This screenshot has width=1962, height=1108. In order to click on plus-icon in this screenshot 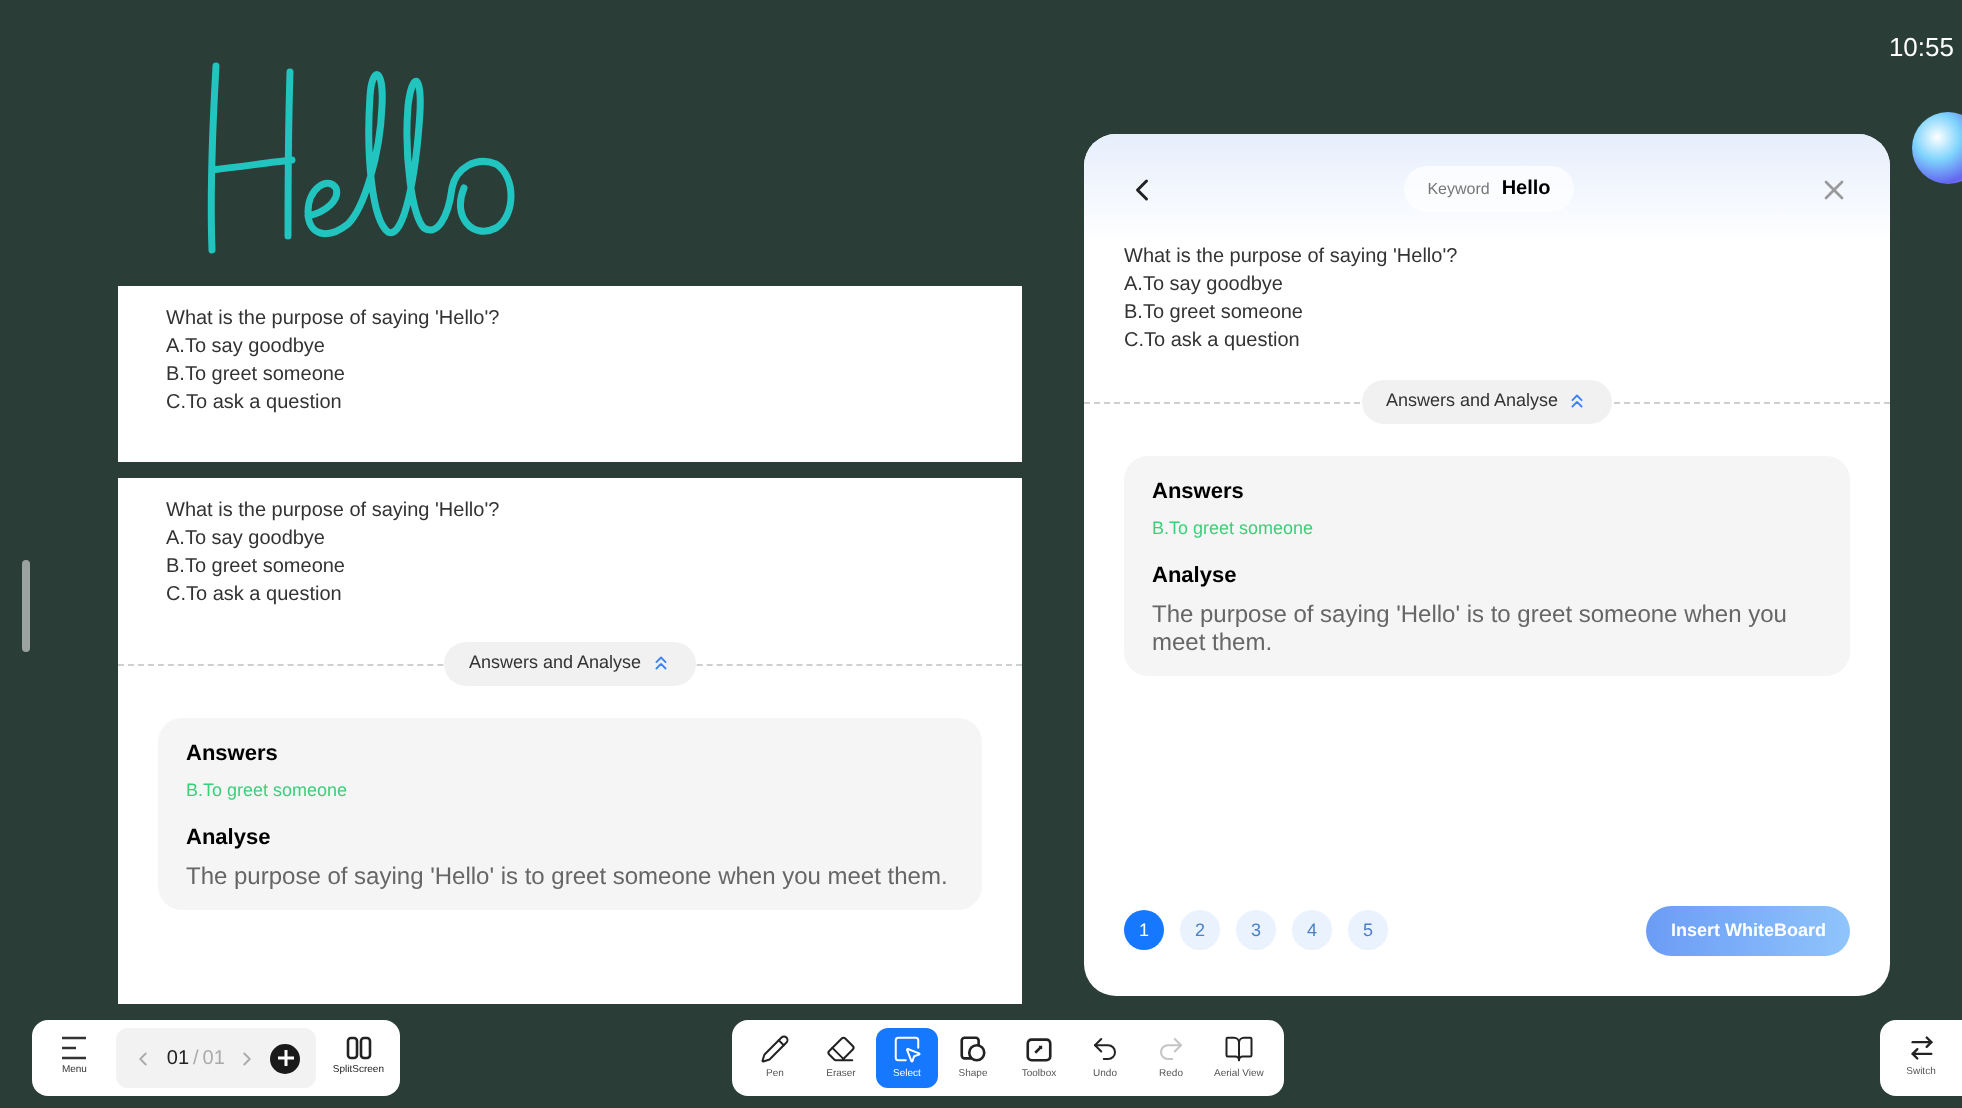, I will do `click(285, 1058)`.